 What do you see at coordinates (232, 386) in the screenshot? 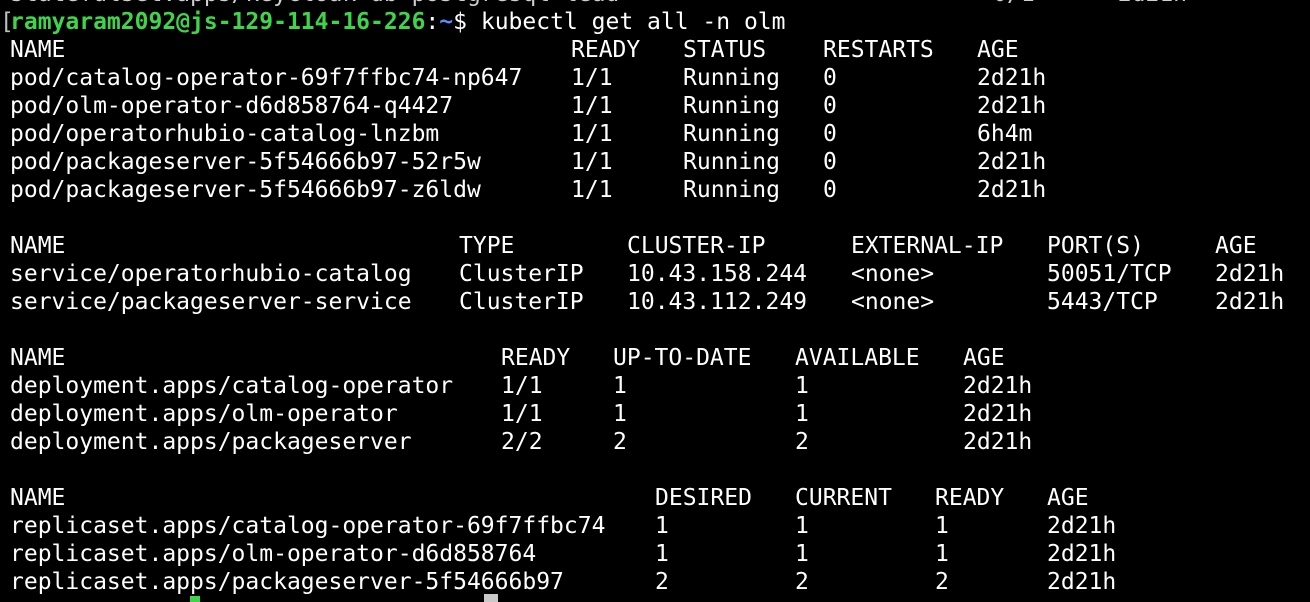
I see `deployment-name: deployment.apps/catalog-operator` at bounding box center [232, 386].